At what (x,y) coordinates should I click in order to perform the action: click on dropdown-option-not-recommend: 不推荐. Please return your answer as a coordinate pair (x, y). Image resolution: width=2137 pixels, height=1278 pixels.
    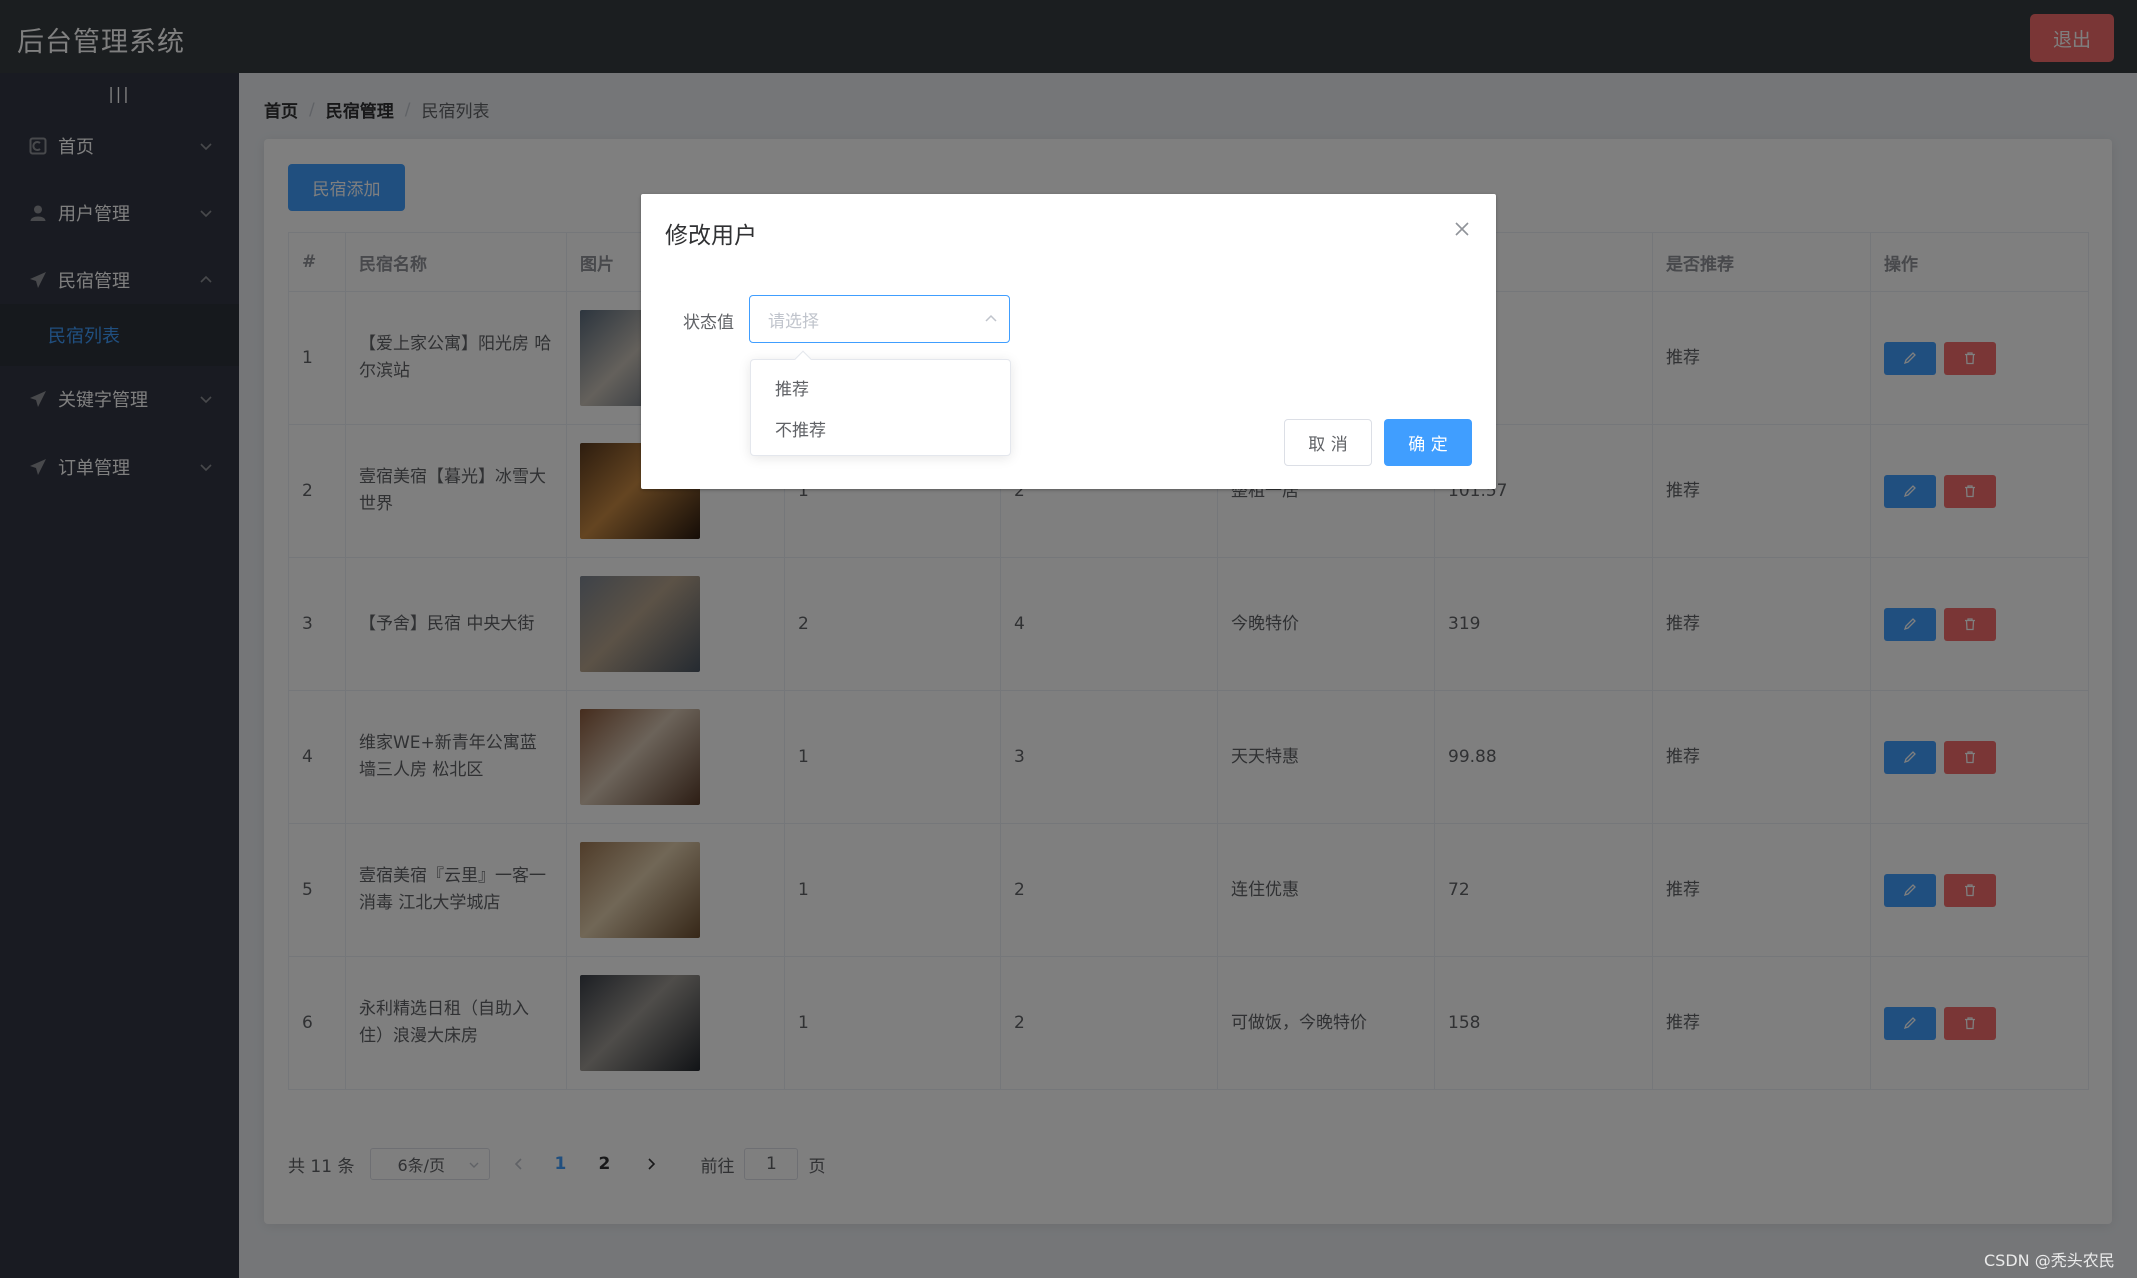
    Looking at the image, I should click on (880, 428).